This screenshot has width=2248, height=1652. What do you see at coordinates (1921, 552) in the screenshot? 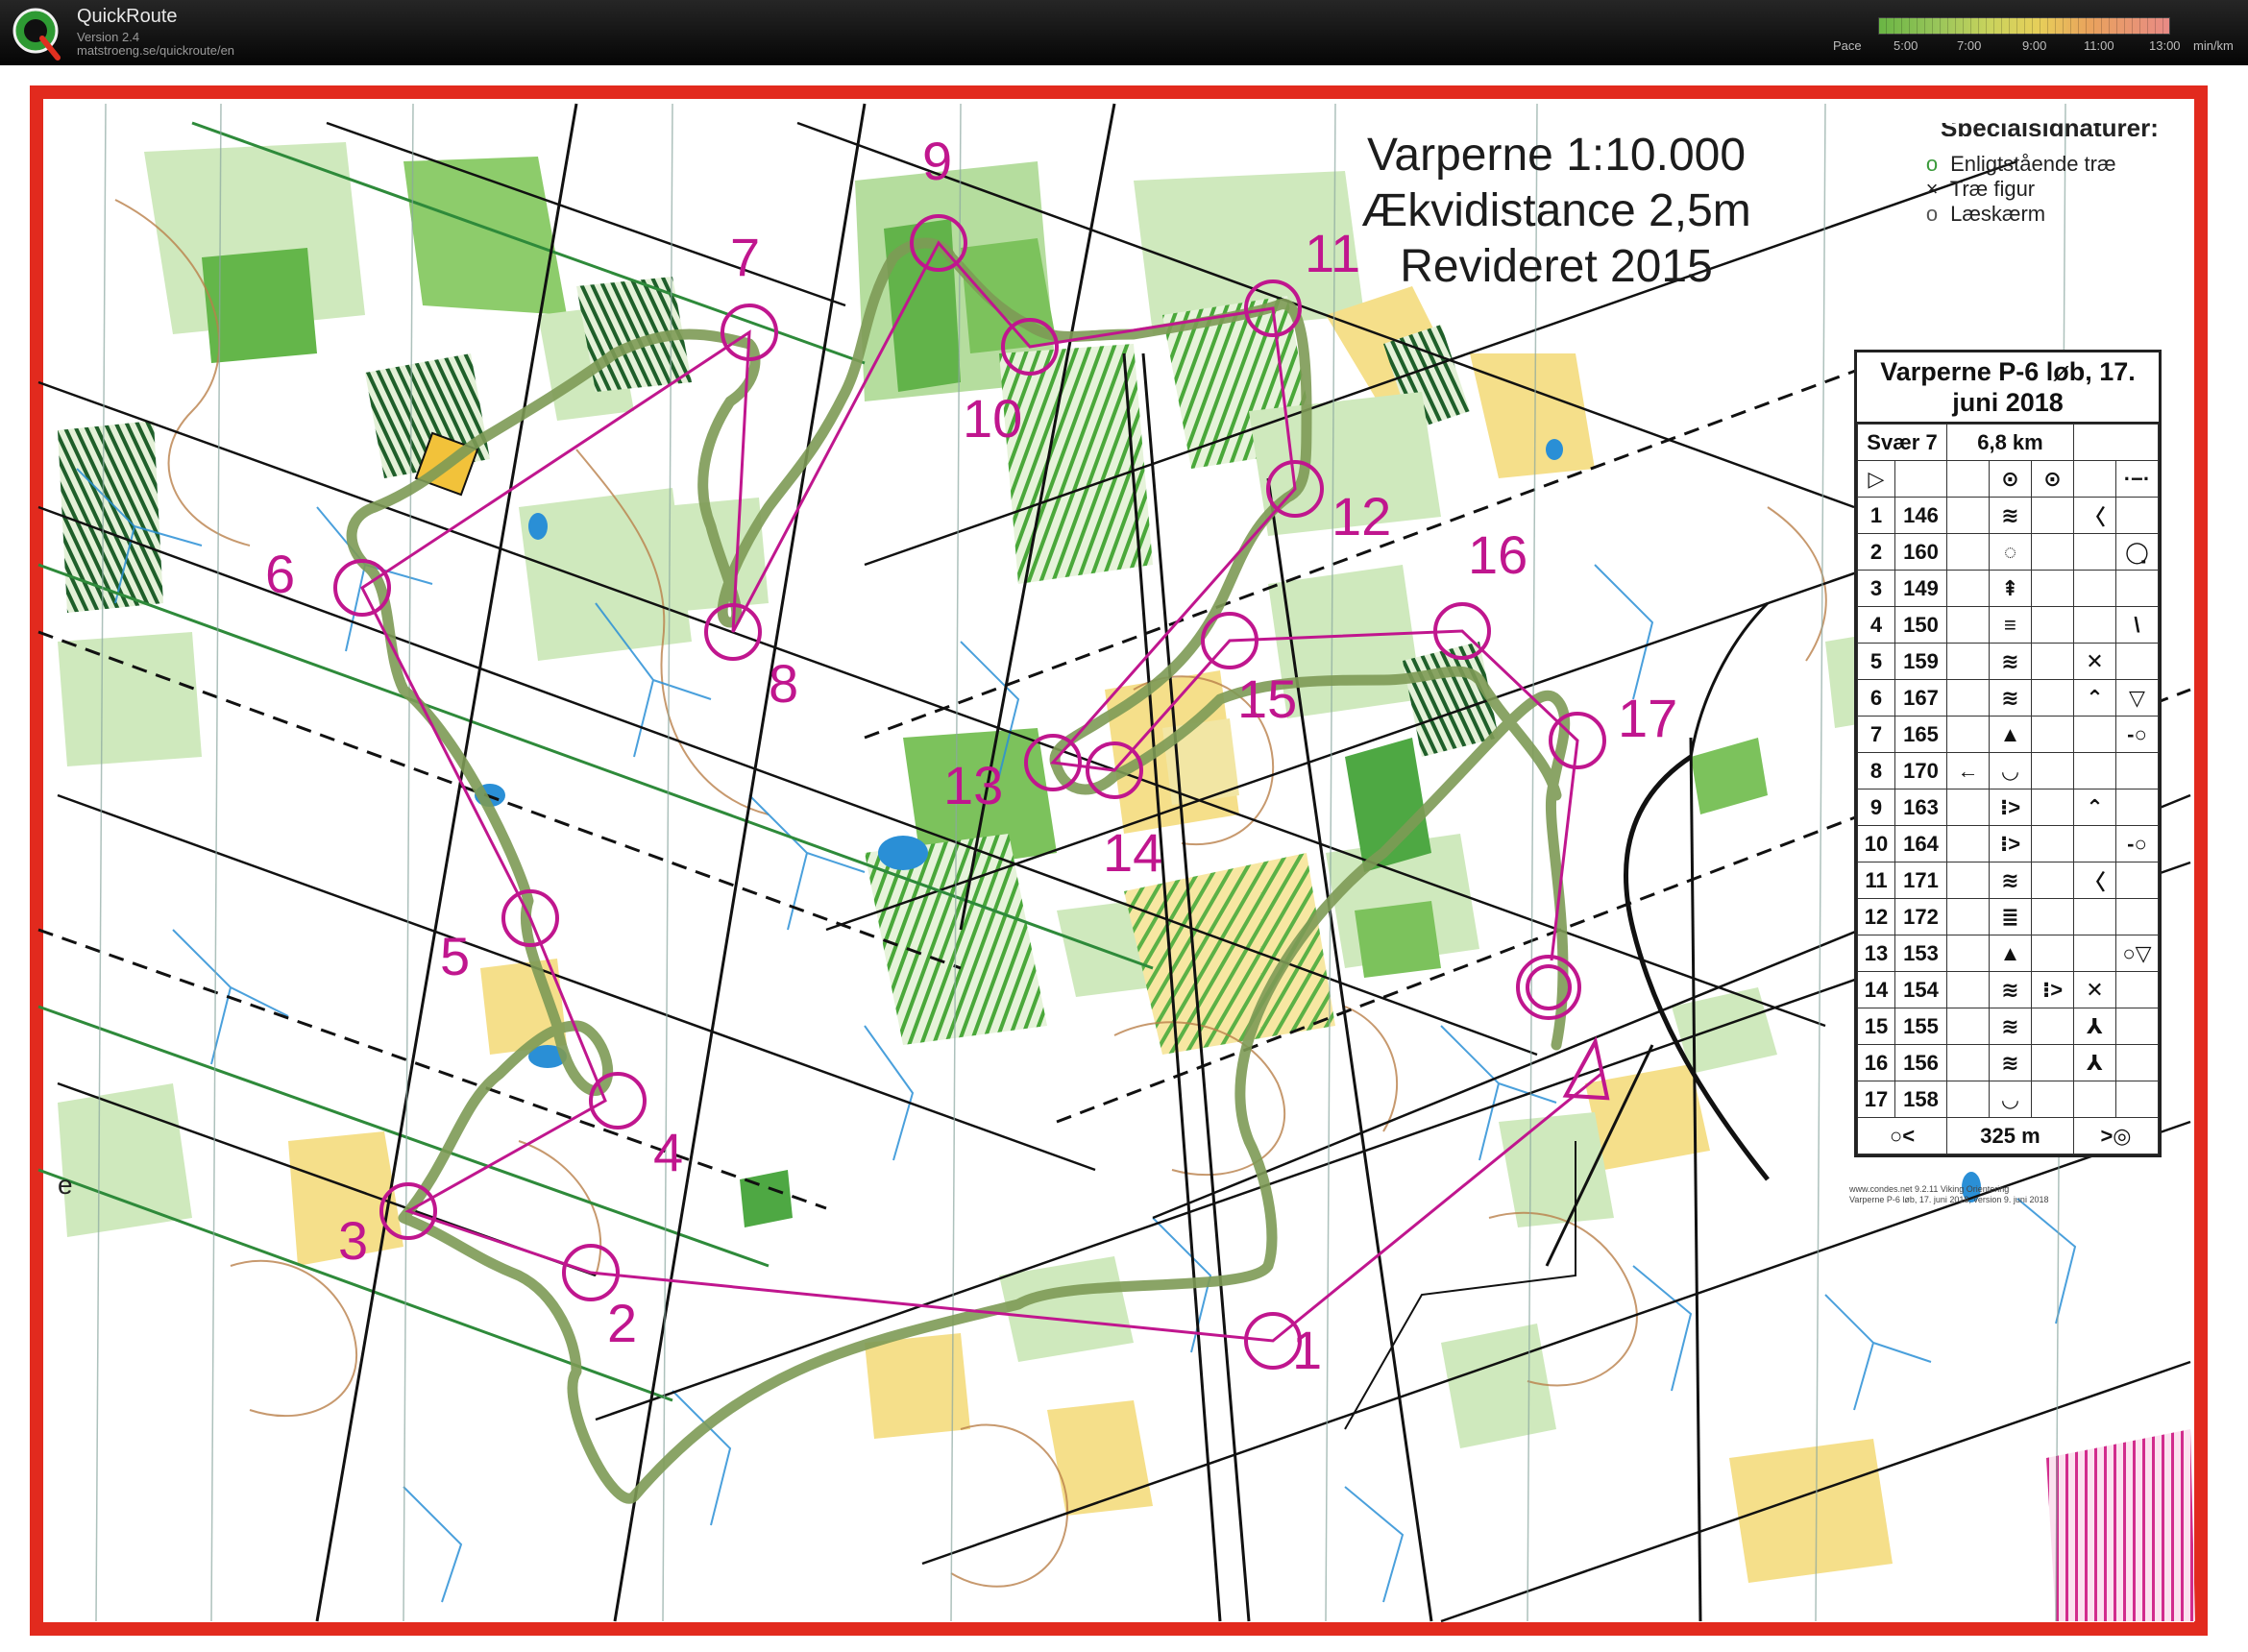
I see `control-code: 160` at bounding box center [1921, 552].